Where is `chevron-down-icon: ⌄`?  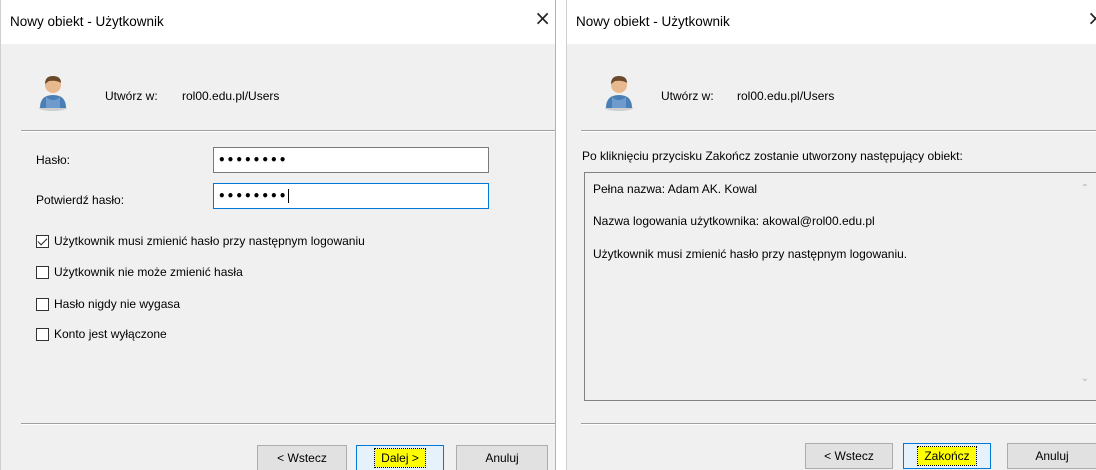
chevron-down-icon: ⌄ is located at coordinates (1085, 378).